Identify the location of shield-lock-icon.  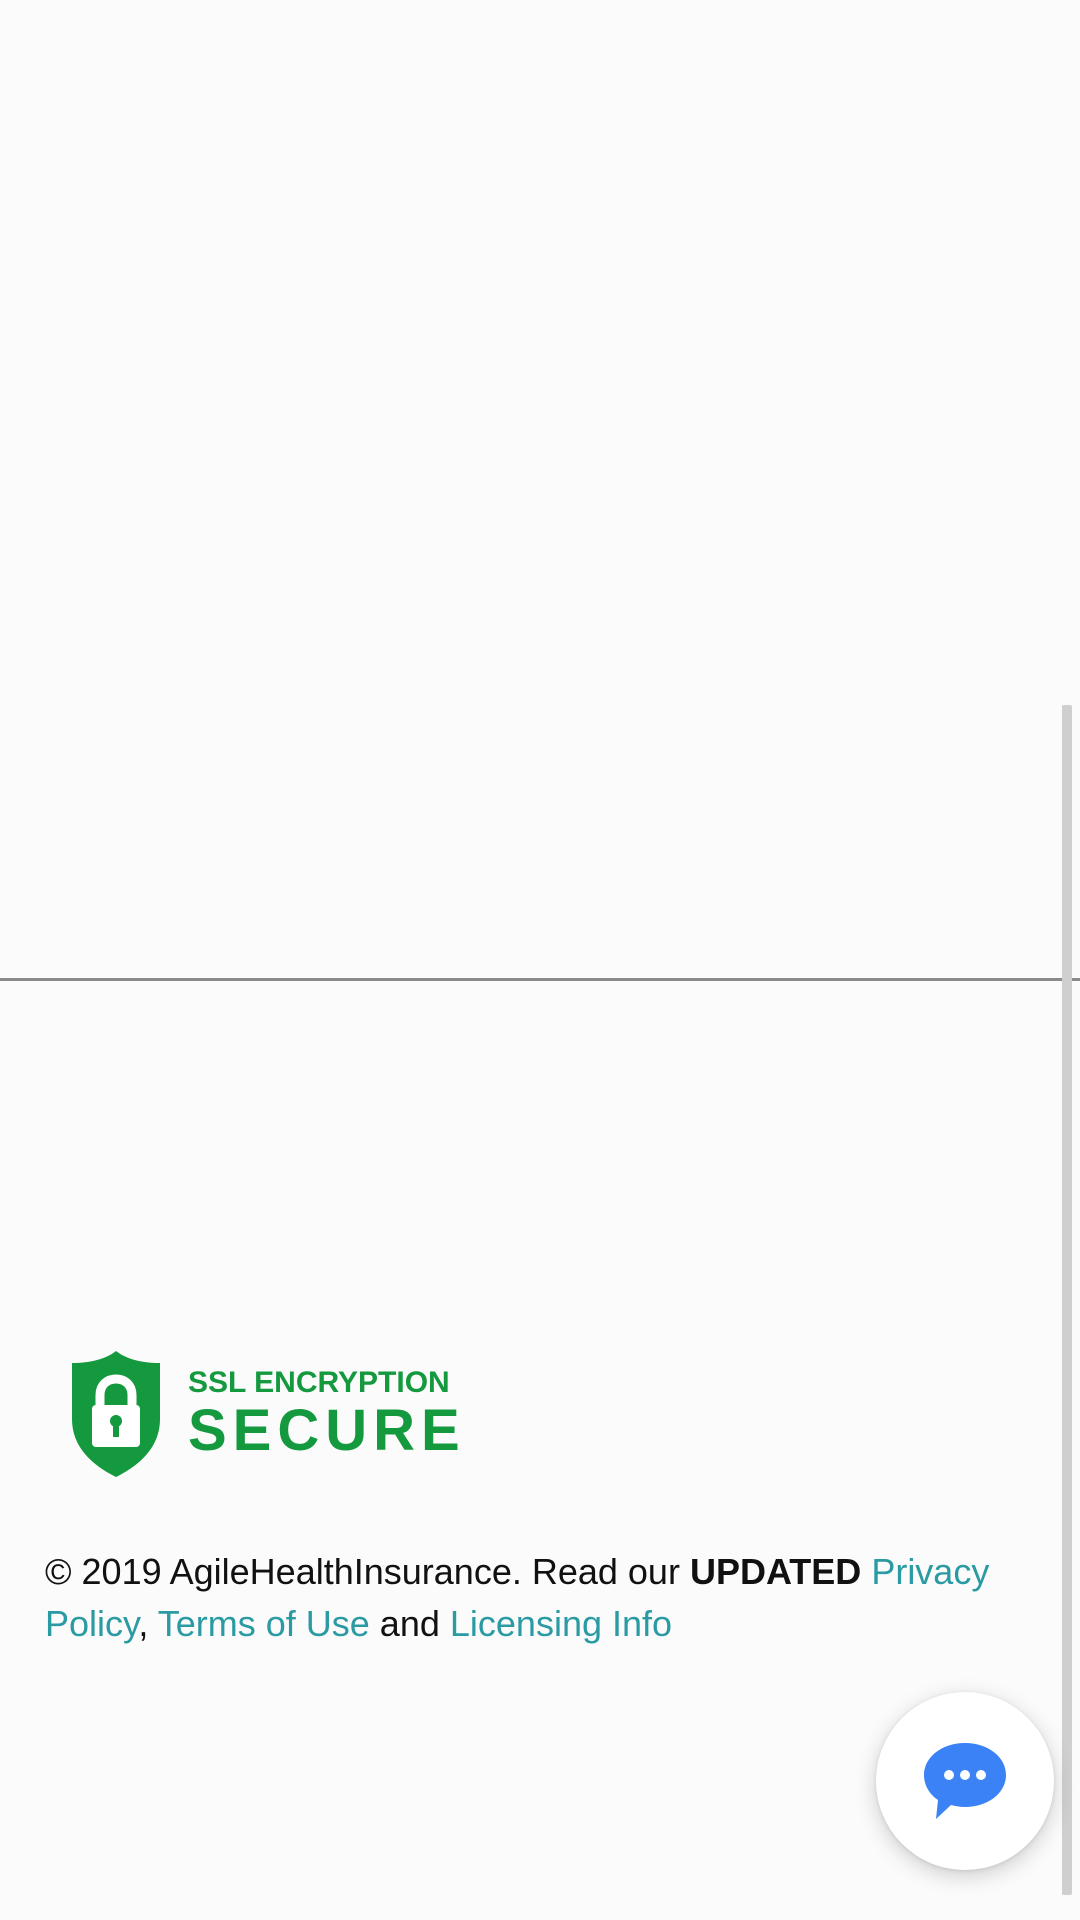
(116, 1414).